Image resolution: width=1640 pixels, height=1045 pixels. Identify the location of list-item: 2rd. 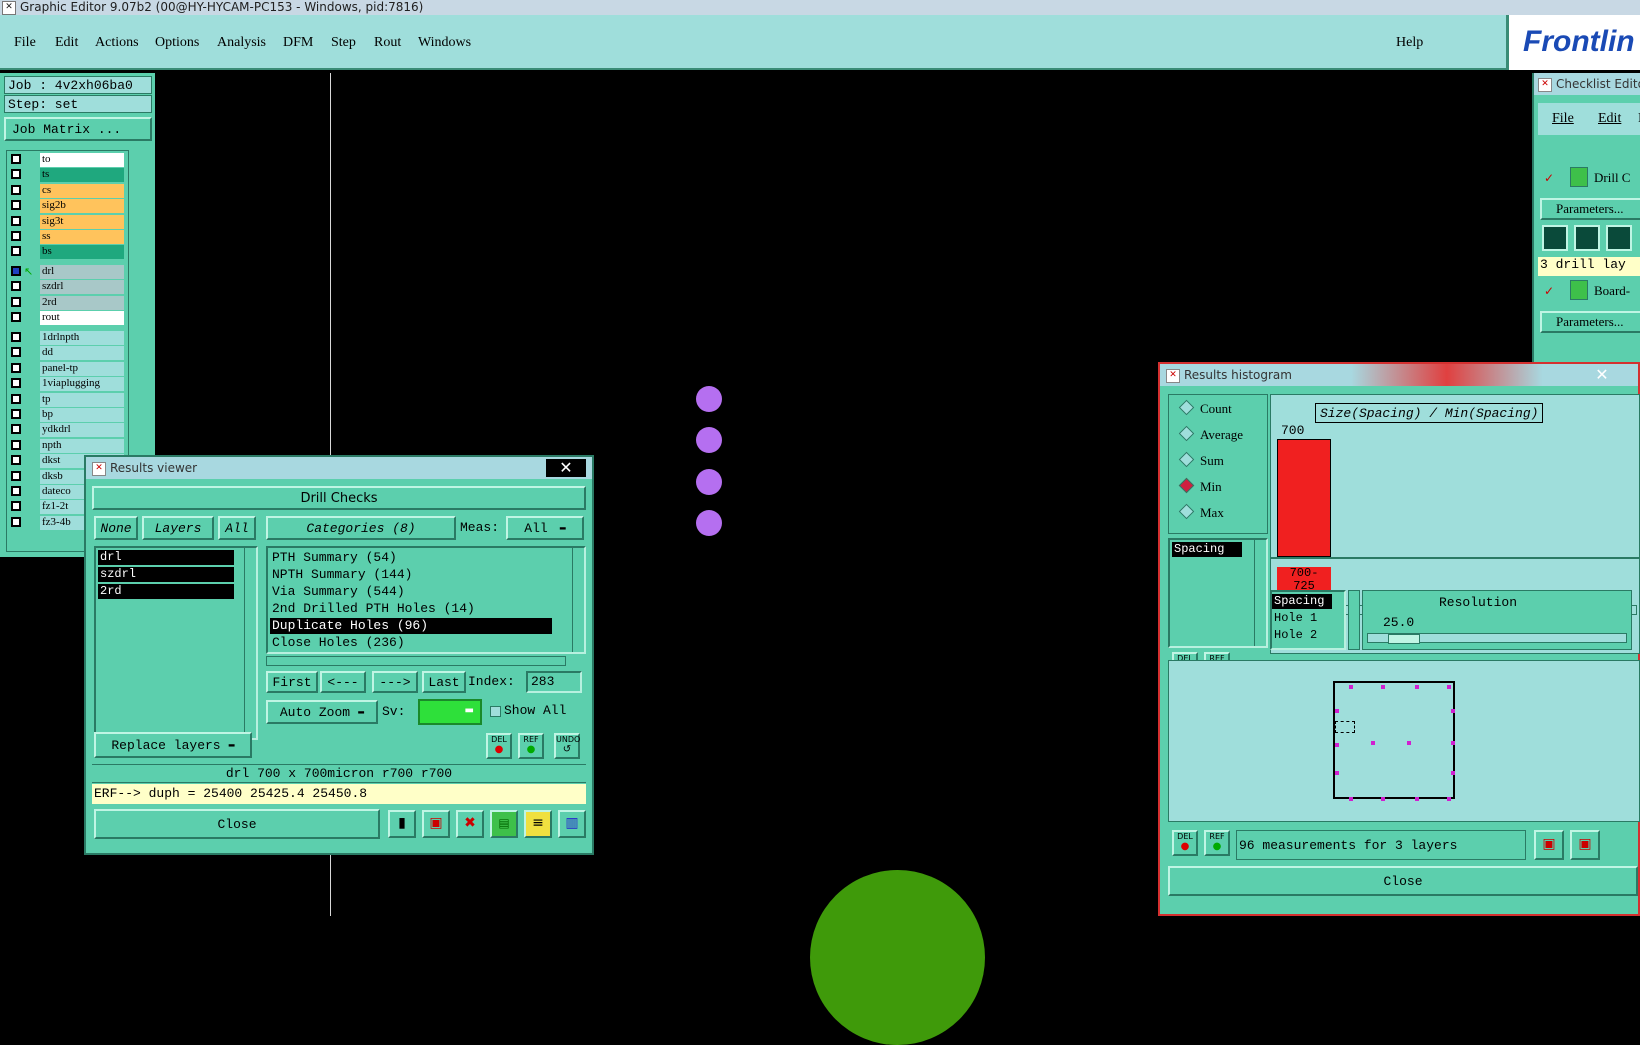
(166, 591).